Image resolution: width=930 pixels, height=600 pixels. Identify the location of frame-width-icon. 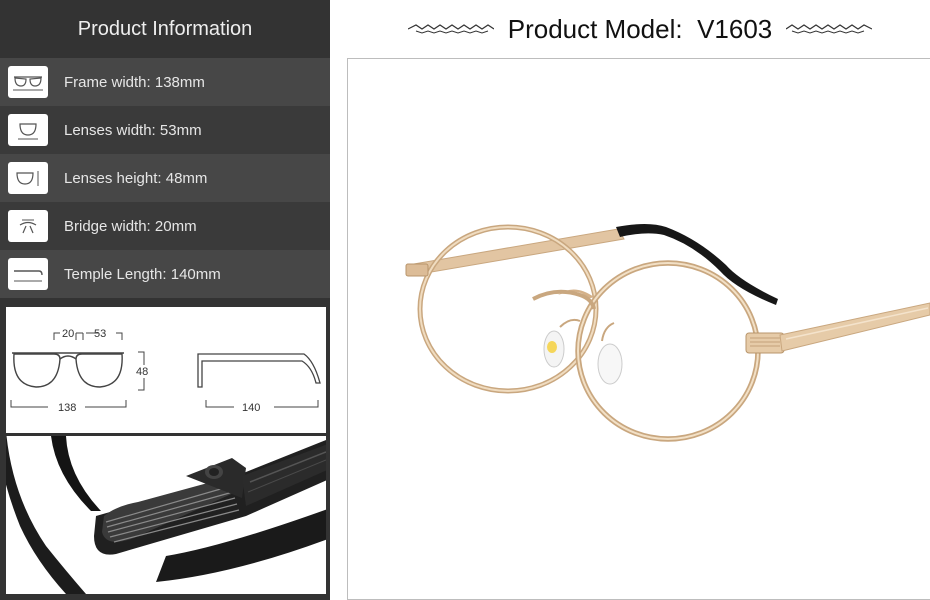
(28, 82).